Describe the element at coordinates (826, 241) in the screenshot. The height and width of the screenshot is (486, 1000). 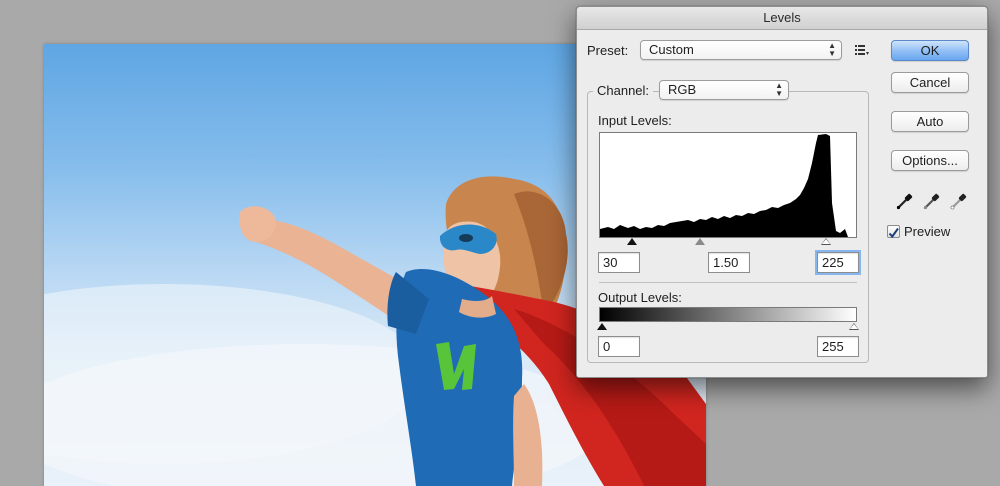
I see `input-white-slider` at that location.